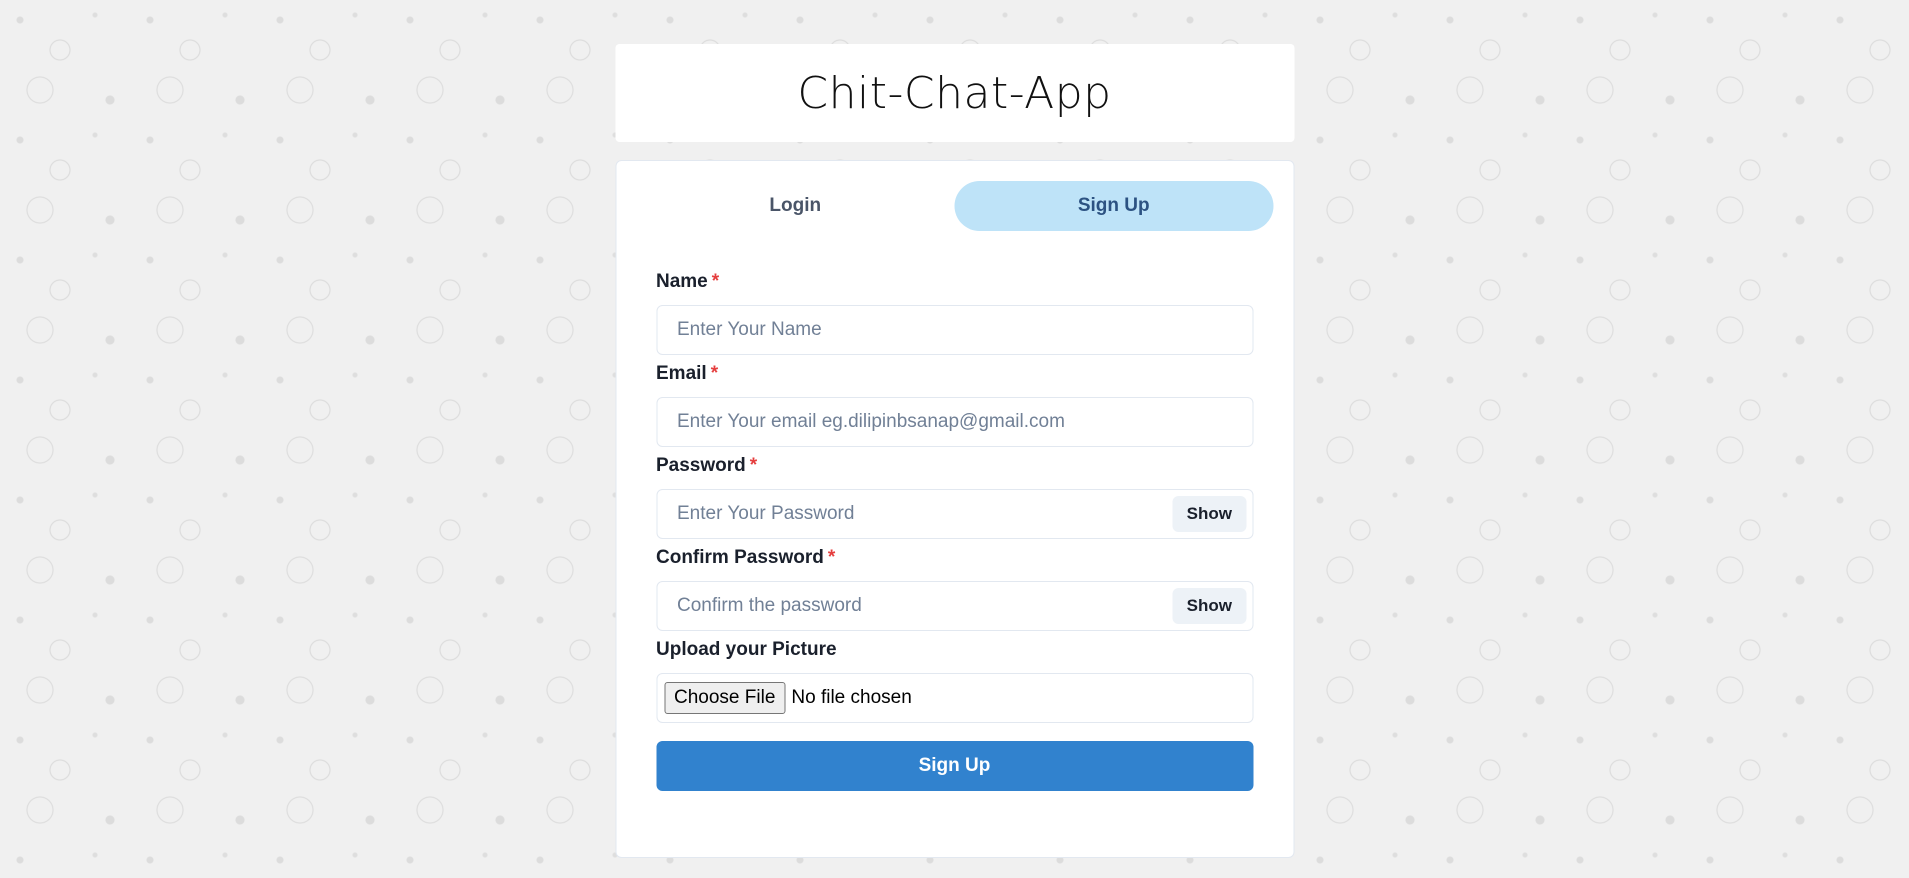 The image size is (1909, 878). Describe the element at coordinates (682, 281) in the screenshot. I see `name-label-text: Name` at that location.